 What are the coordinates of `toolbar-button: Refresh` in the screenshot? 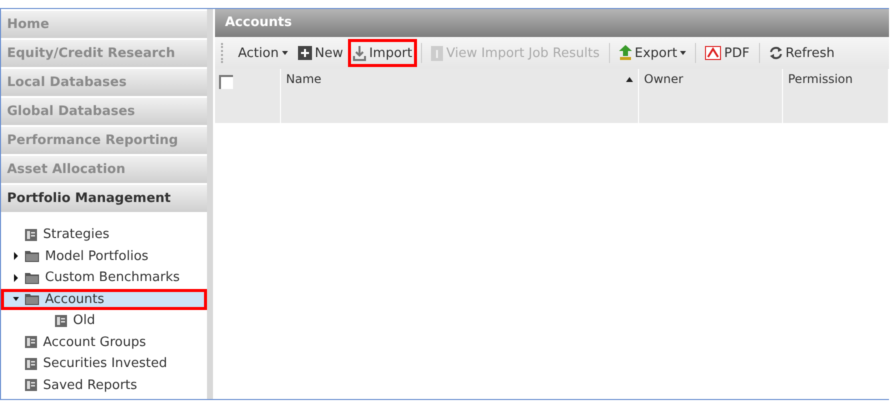 It's located at (802, 53).